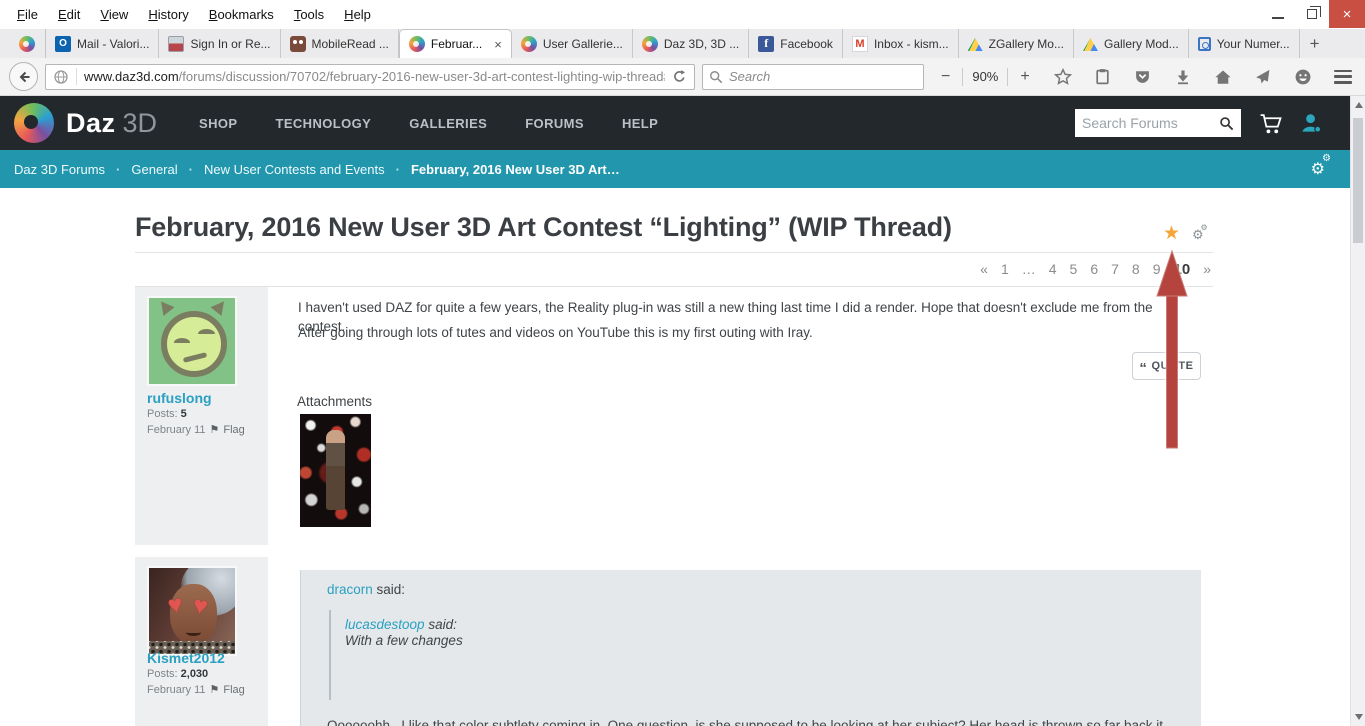 This screenshot has width=1365, height=726. What do you see at coordinates (186, 658) in the screenshot?
I see `author-link: Kismet2012` at bounding box center [186, 658].